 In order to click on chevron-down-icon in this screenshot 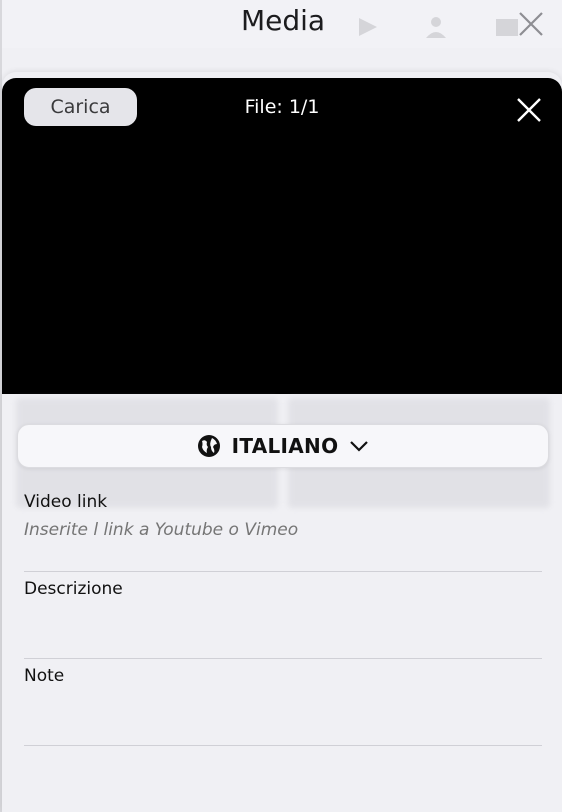, I will do `click(359, 446)`.